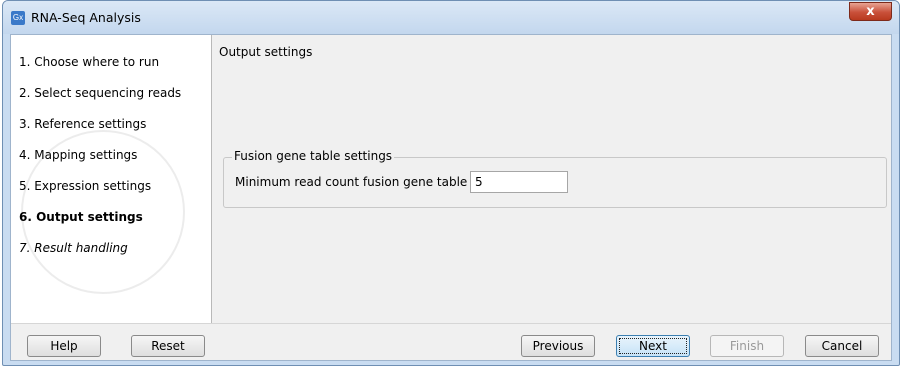 This screenshot has height=368, width=903. I want to click on app-logo-icon: Gx, so click(18, 18).